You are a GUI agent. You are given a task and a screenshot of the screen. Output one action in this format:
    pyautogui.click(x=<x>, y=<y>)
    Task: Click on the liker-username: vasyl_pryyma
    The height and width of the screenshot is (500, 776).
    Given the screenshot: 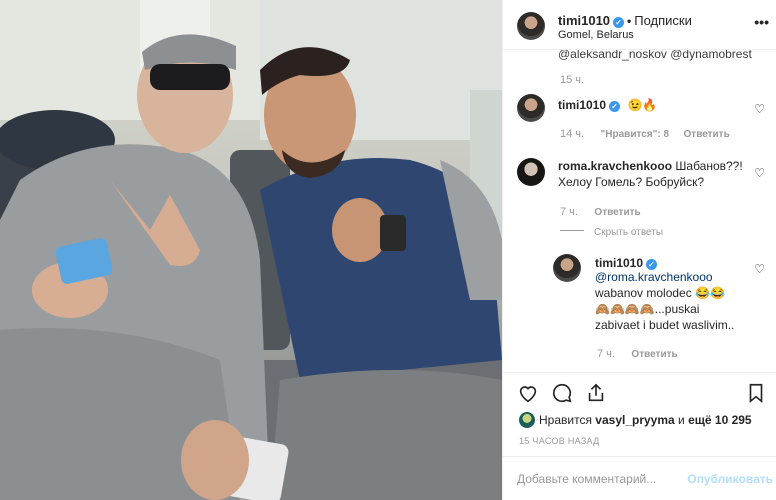 What is the action you would take?
    pyautogui.click(x=634, y=420)
    